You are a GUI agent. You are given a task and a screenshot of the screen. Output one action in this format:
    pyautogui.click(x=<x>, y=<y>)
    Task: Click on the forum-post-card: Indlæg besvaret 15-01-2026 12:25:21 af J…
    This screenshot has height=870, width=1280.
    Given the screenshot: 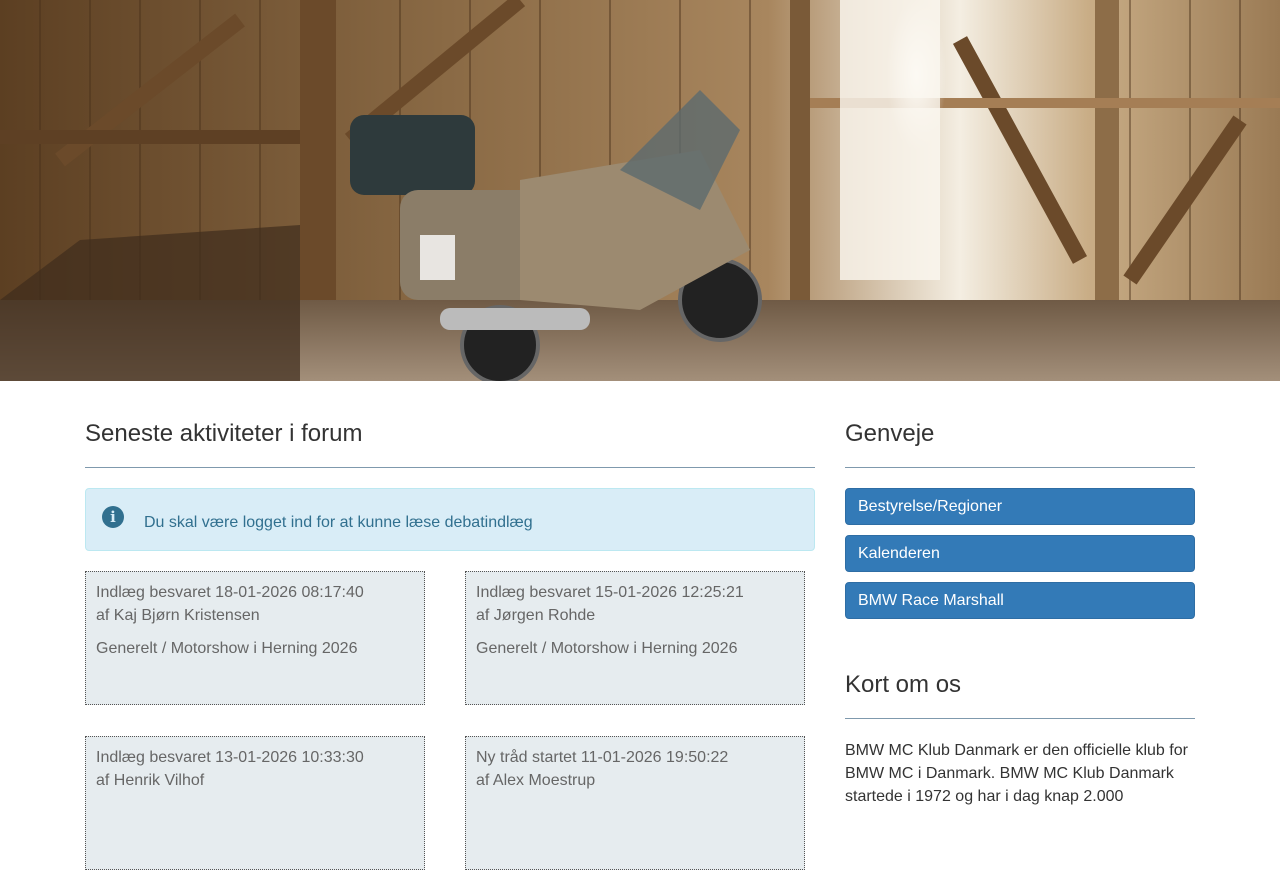 What is the action you would take?
    pyautogui.click(x=635, y=638)
    